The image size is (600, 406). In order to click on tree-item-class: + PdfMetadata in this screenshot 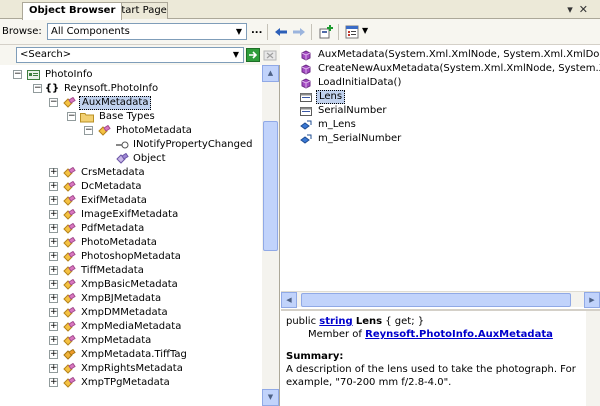, I will do `click(131, 229)`.